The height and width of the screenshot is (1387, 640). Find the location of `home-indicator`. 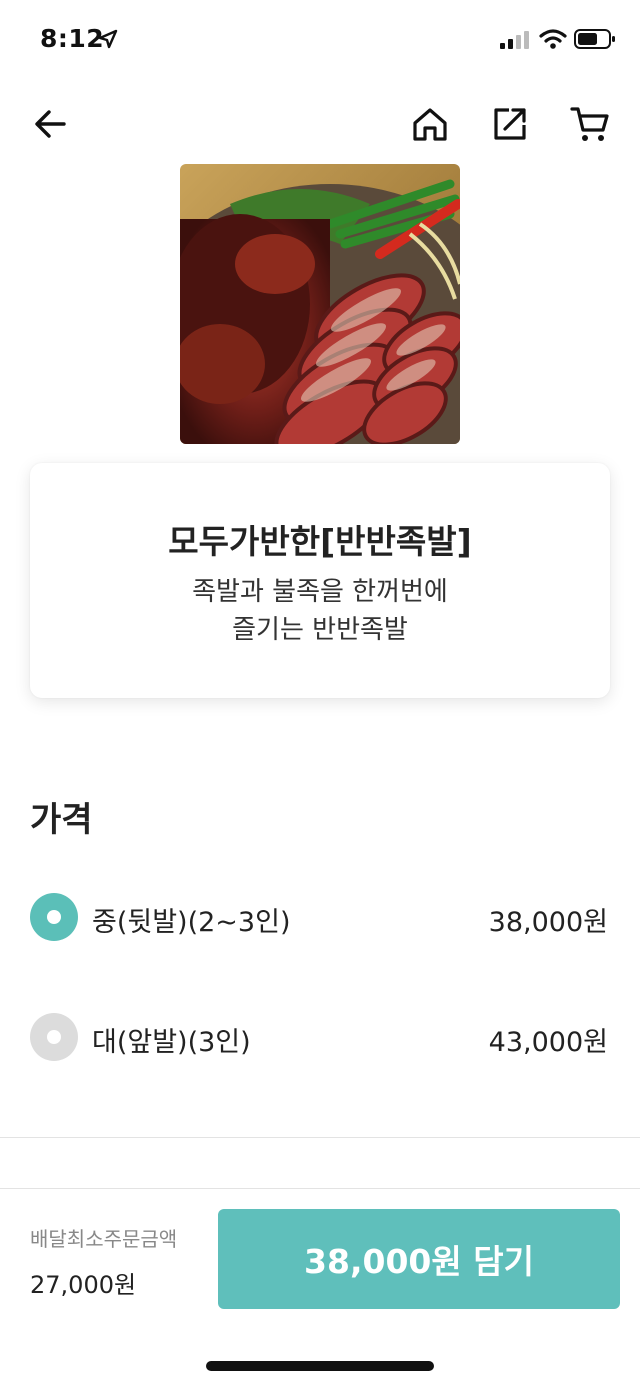

home-indicator is located at coordinates (320, 1366).